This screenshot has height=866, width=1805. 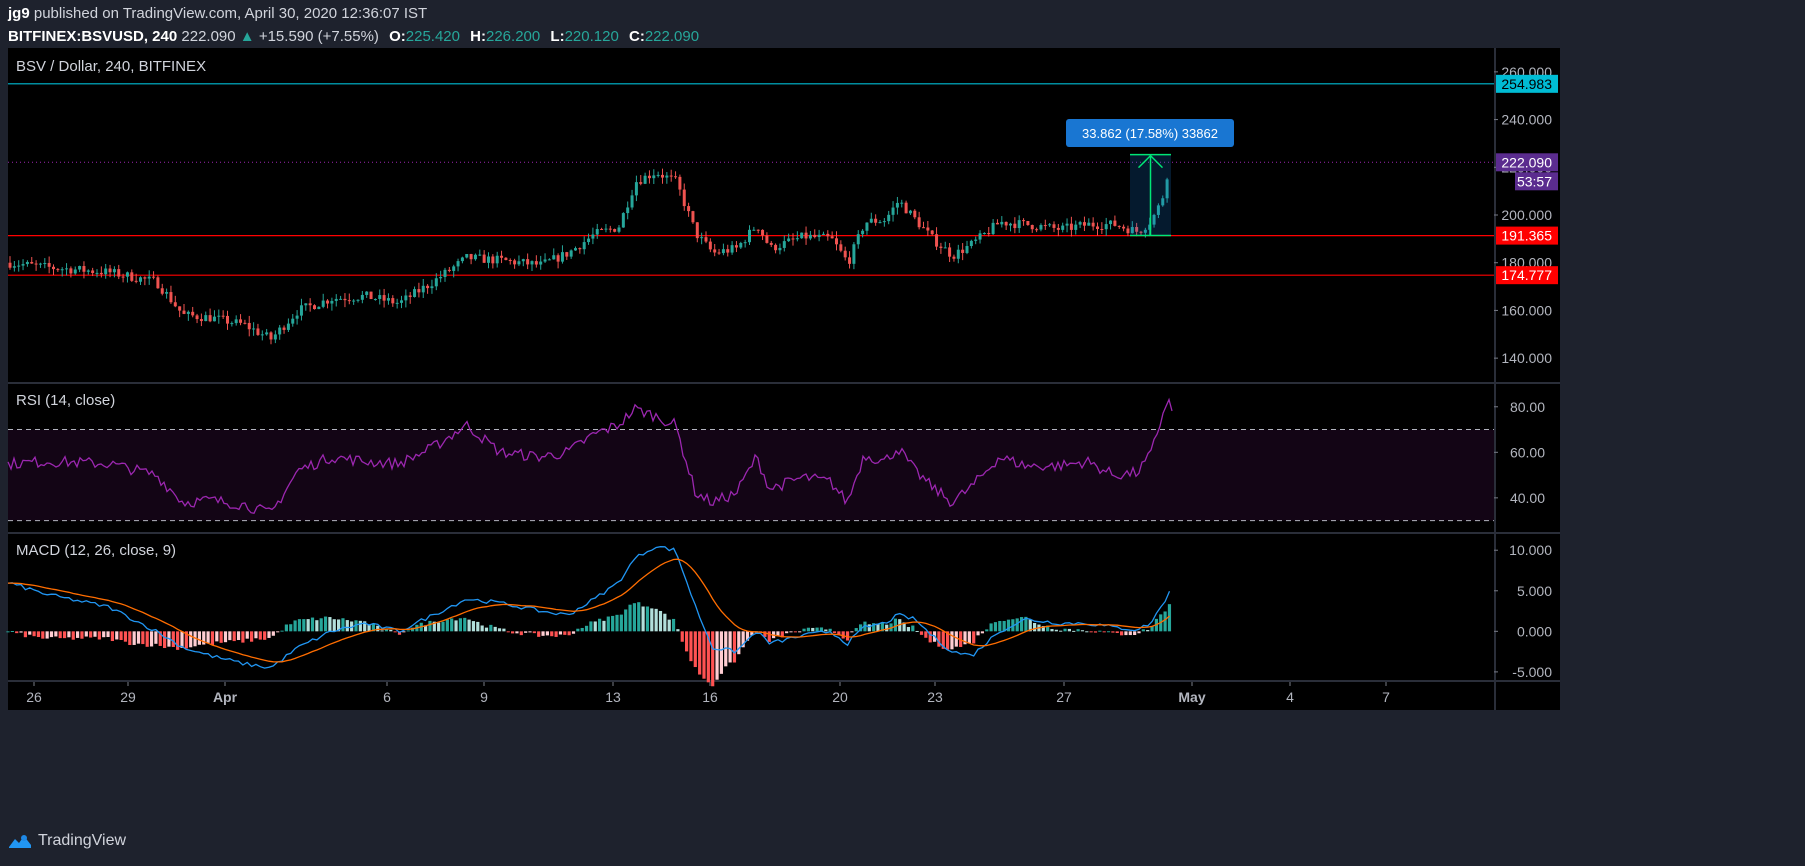 I want to click on tradingview-logo-icon, so click(x=20, y=841).